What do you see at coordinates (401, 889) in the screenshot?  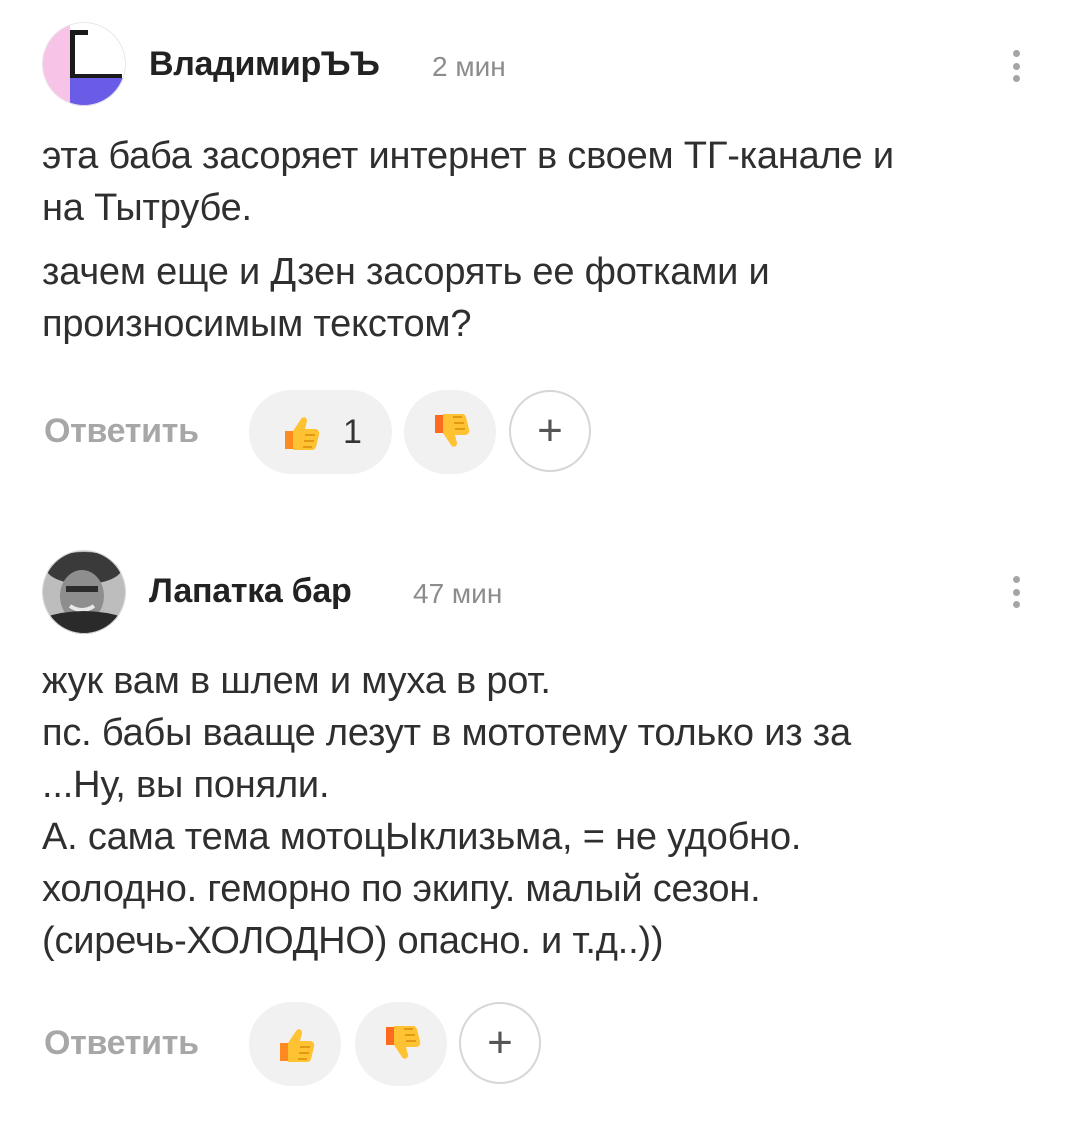 I see `comment-line: холодно. геморно по экипу. малый сезон.` at bounding box center [401, 889].